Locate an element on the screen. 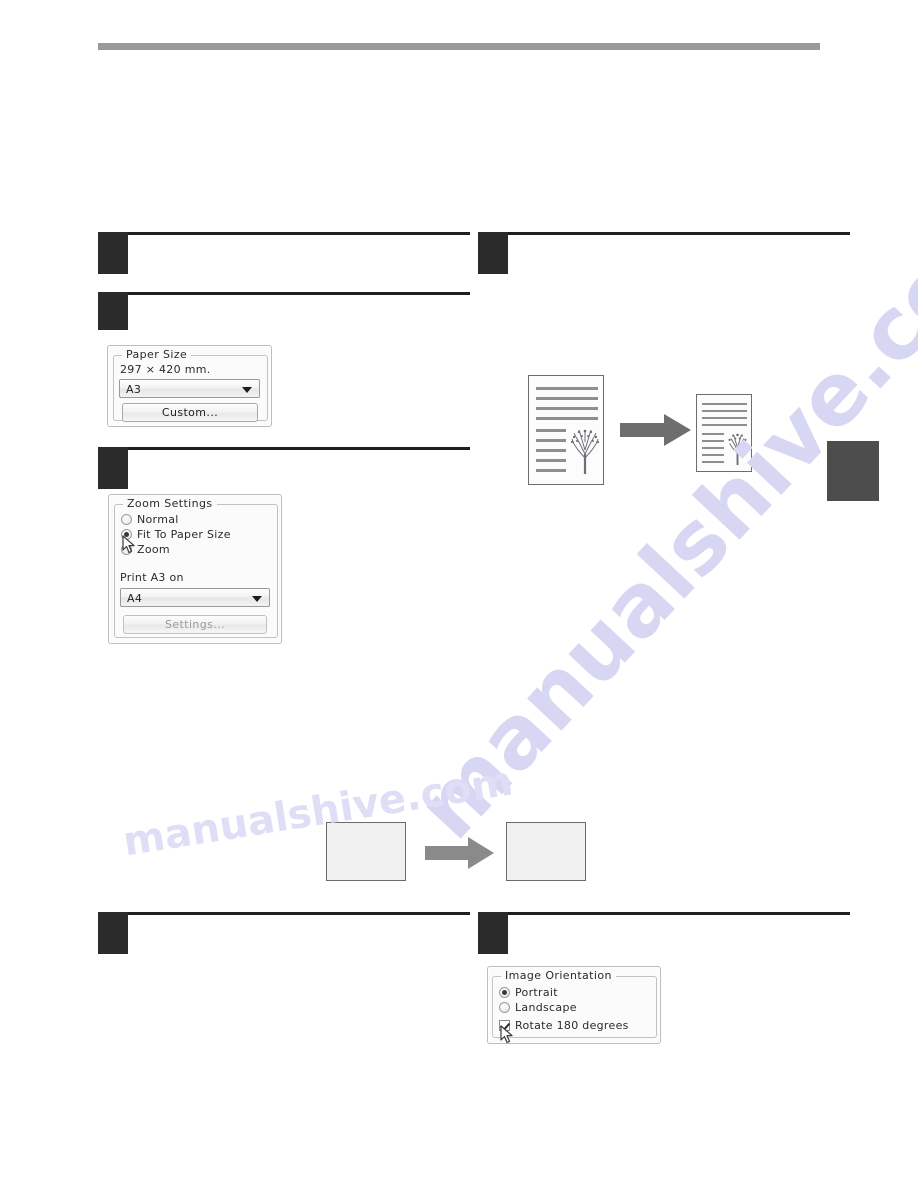 Image resolution: width=918 pixels, height=1188 pixels. radio-zoom is located at coordinates (126, 549).